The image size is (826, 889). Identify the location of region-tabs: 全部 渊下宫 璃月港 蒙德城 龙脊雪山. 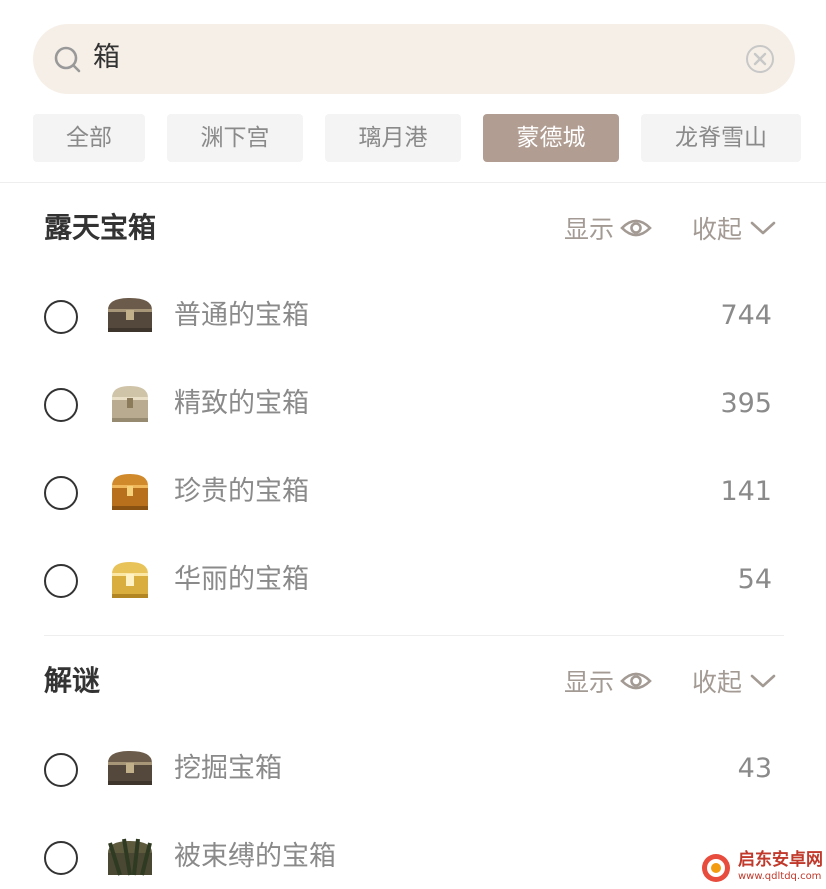
(429, 138).